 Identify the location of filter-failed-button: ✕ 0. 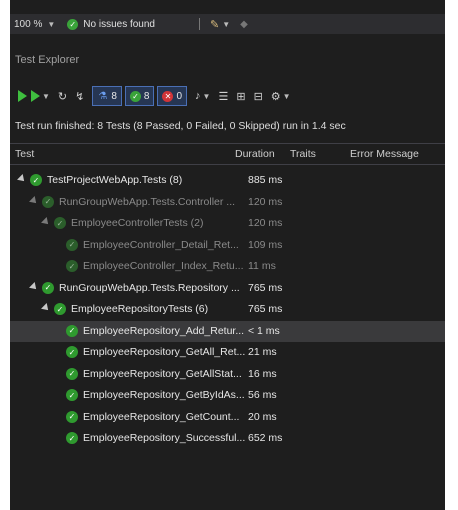
(172, 96).